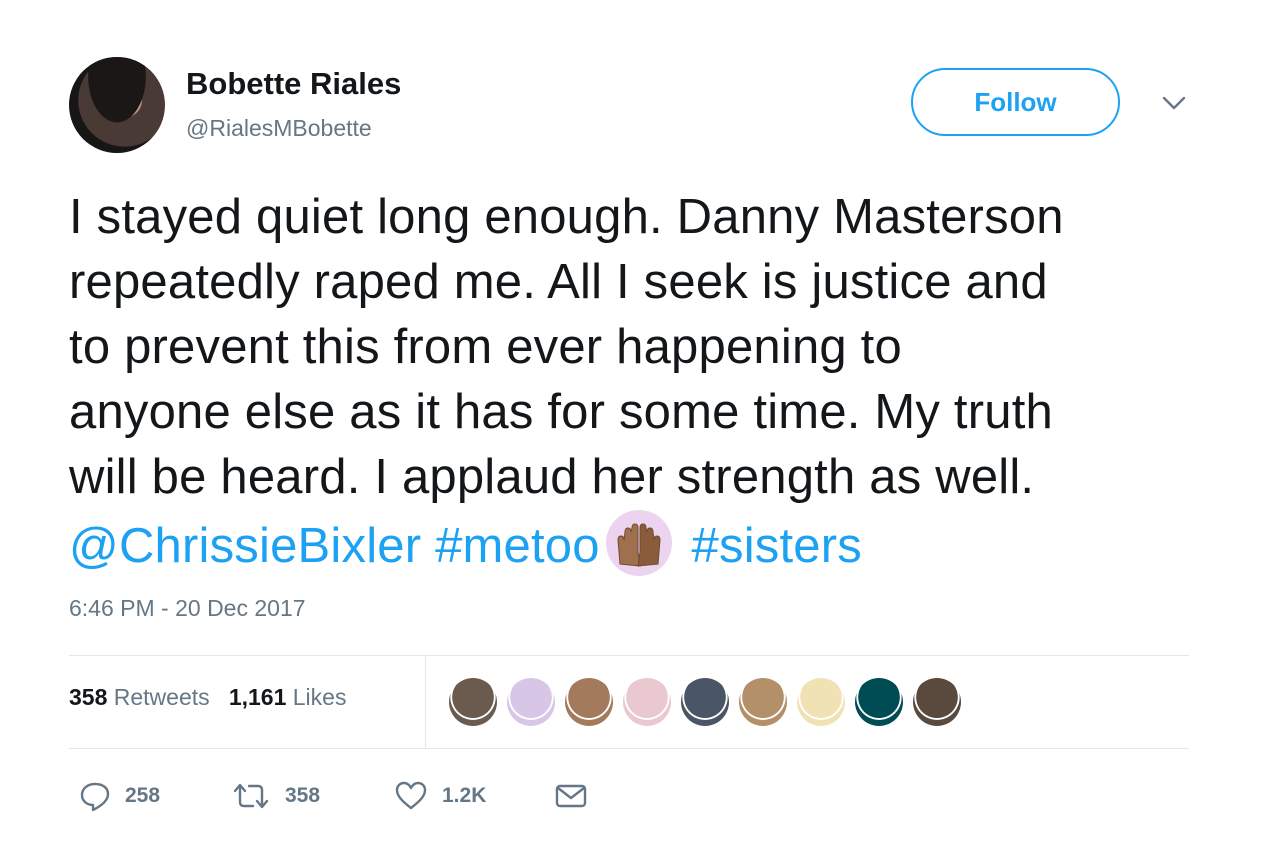 Image resolution: width=1262 pixels, height=842 pixels. I want to click on avatar-cartoon-purple-hair-icon, so click(531, 702).